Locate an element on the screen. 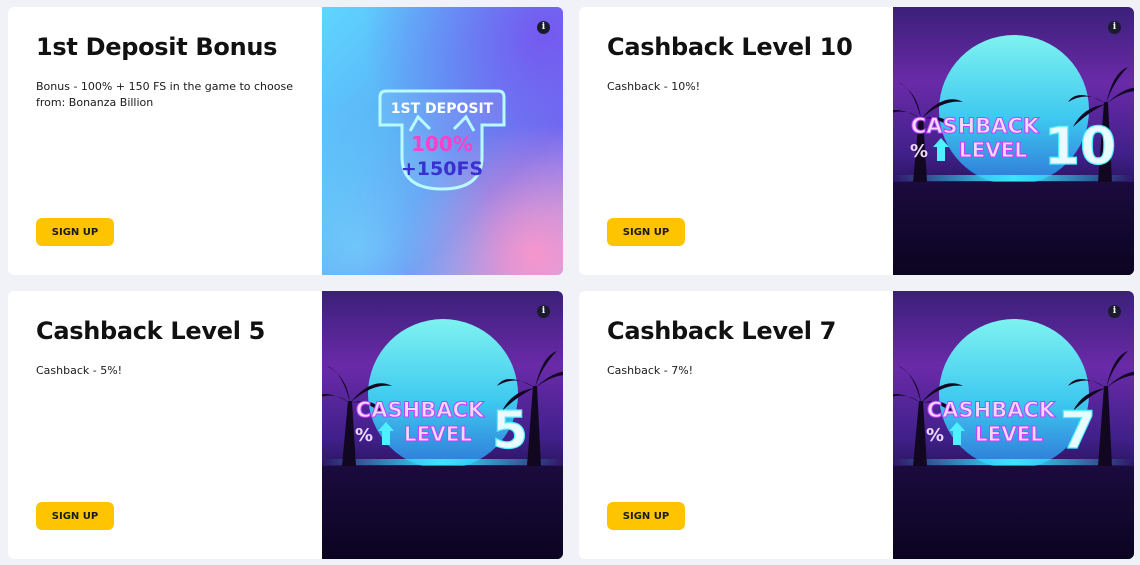  promo-image-first-deposit: 1ST DEPOSIT 100% +150FS i is located at coordinates (442, 141).